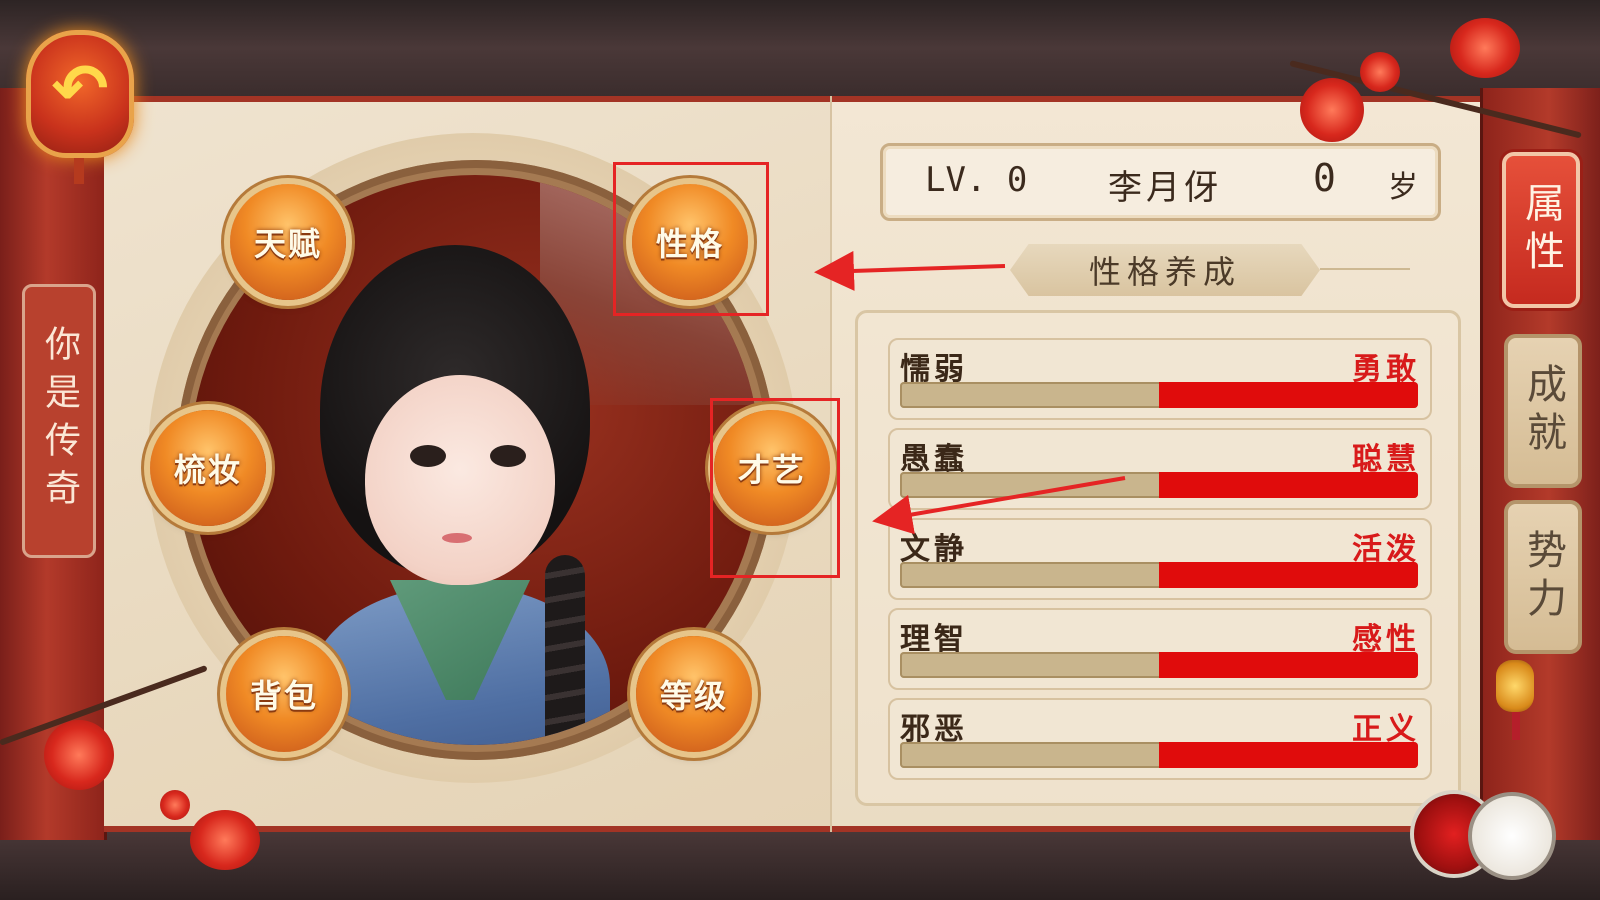 Image resolution: width=1600 pixels, height=900 pixels. Describe the element at coordinates (910, 270) in the screenshot. I see `annotation-arrow-personality` at that location.